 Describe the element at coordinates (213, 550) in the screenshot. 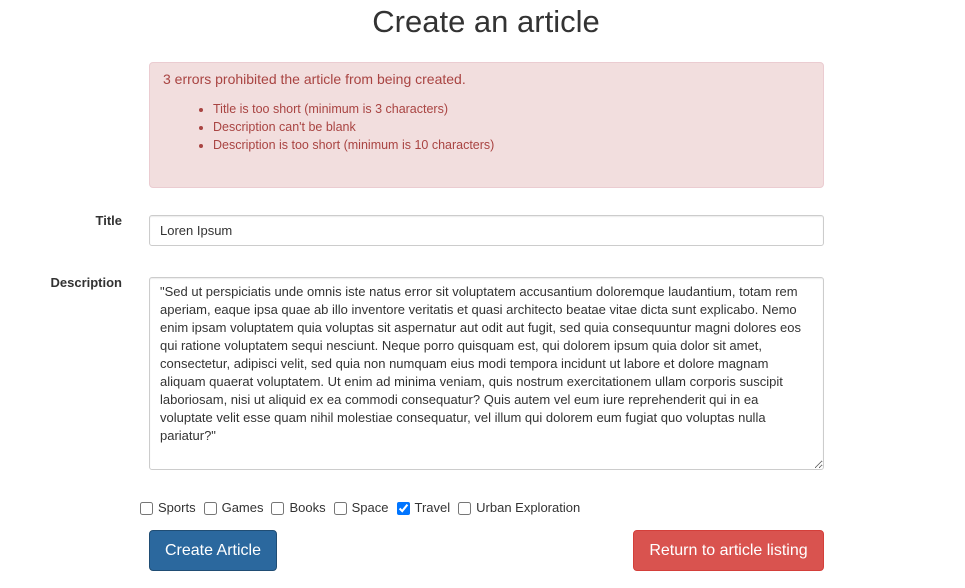

I see `create-article-button: Create Article` at that location.